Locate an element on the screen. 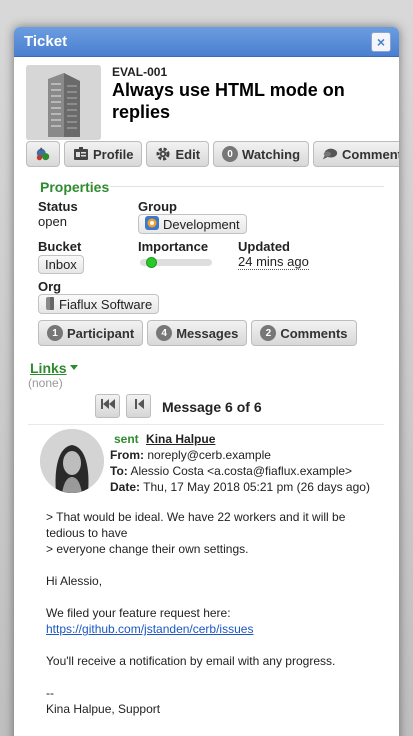 The image size is (413, 736). message-status: sent is located at coordinates (126, 439).